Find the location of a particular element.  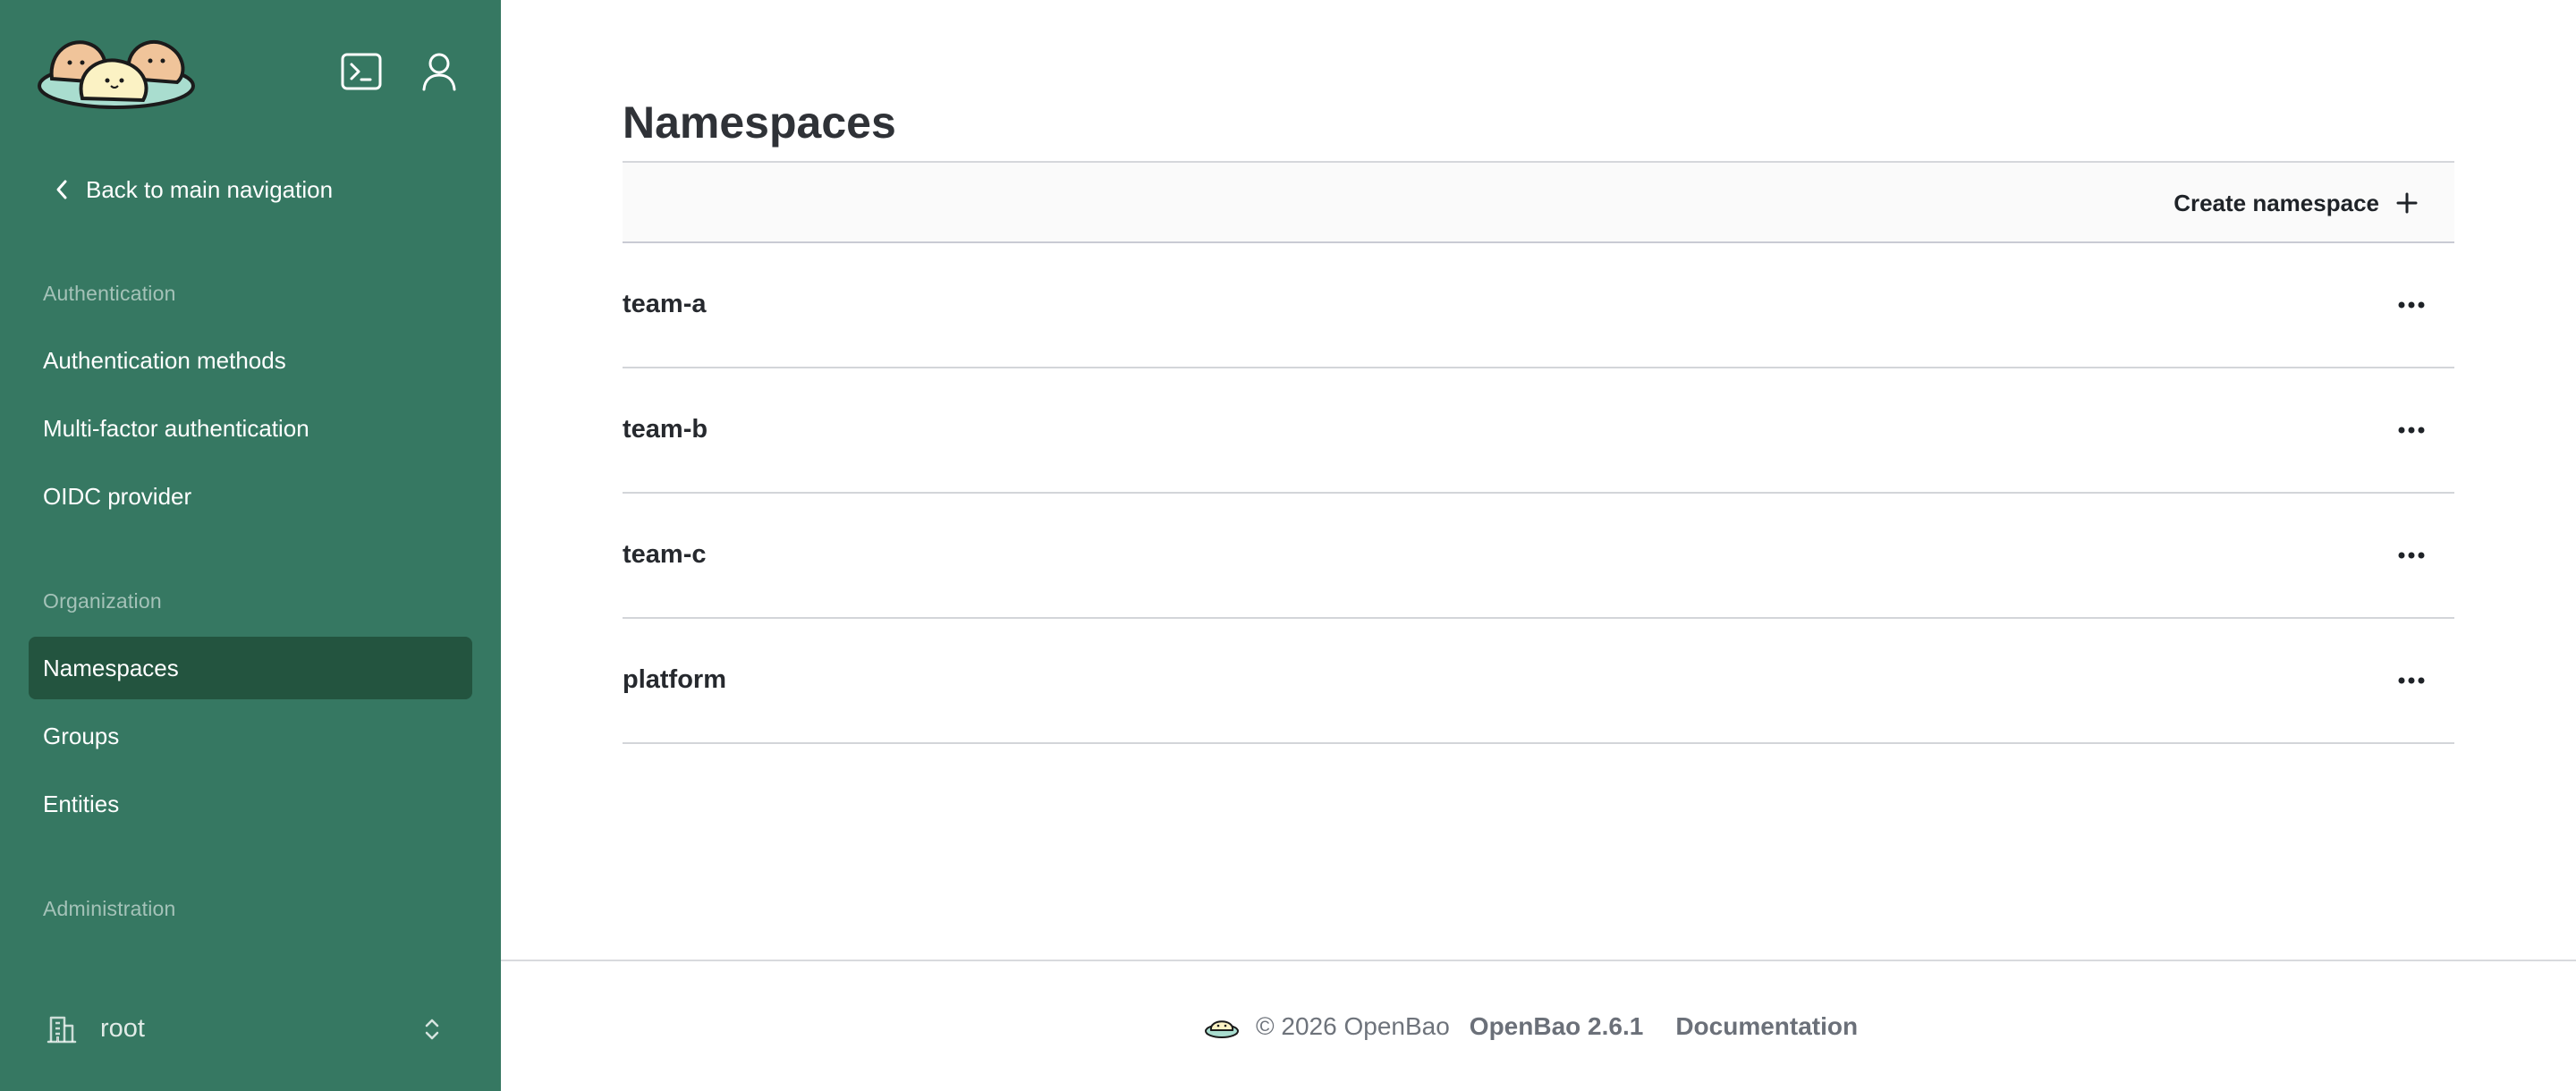

building-icon is located at coordinates (62, 1030).